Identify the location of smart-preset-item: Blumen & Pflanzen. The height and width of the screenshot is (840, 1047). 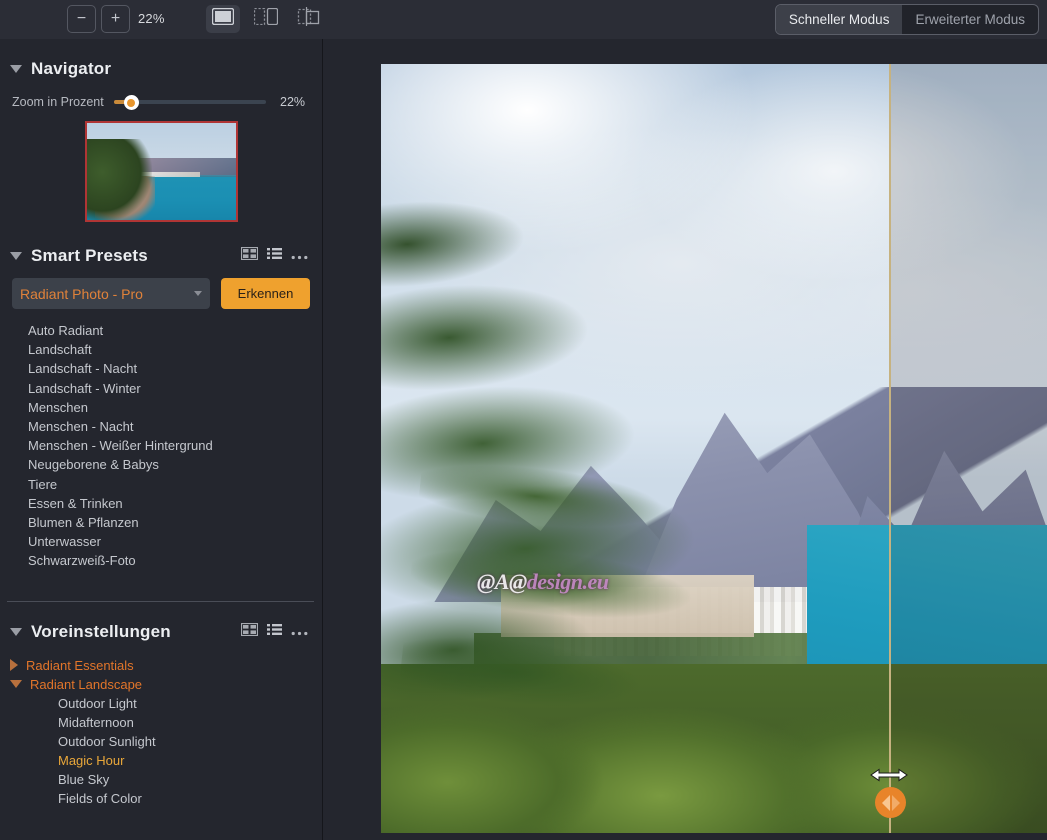
(175, 522).